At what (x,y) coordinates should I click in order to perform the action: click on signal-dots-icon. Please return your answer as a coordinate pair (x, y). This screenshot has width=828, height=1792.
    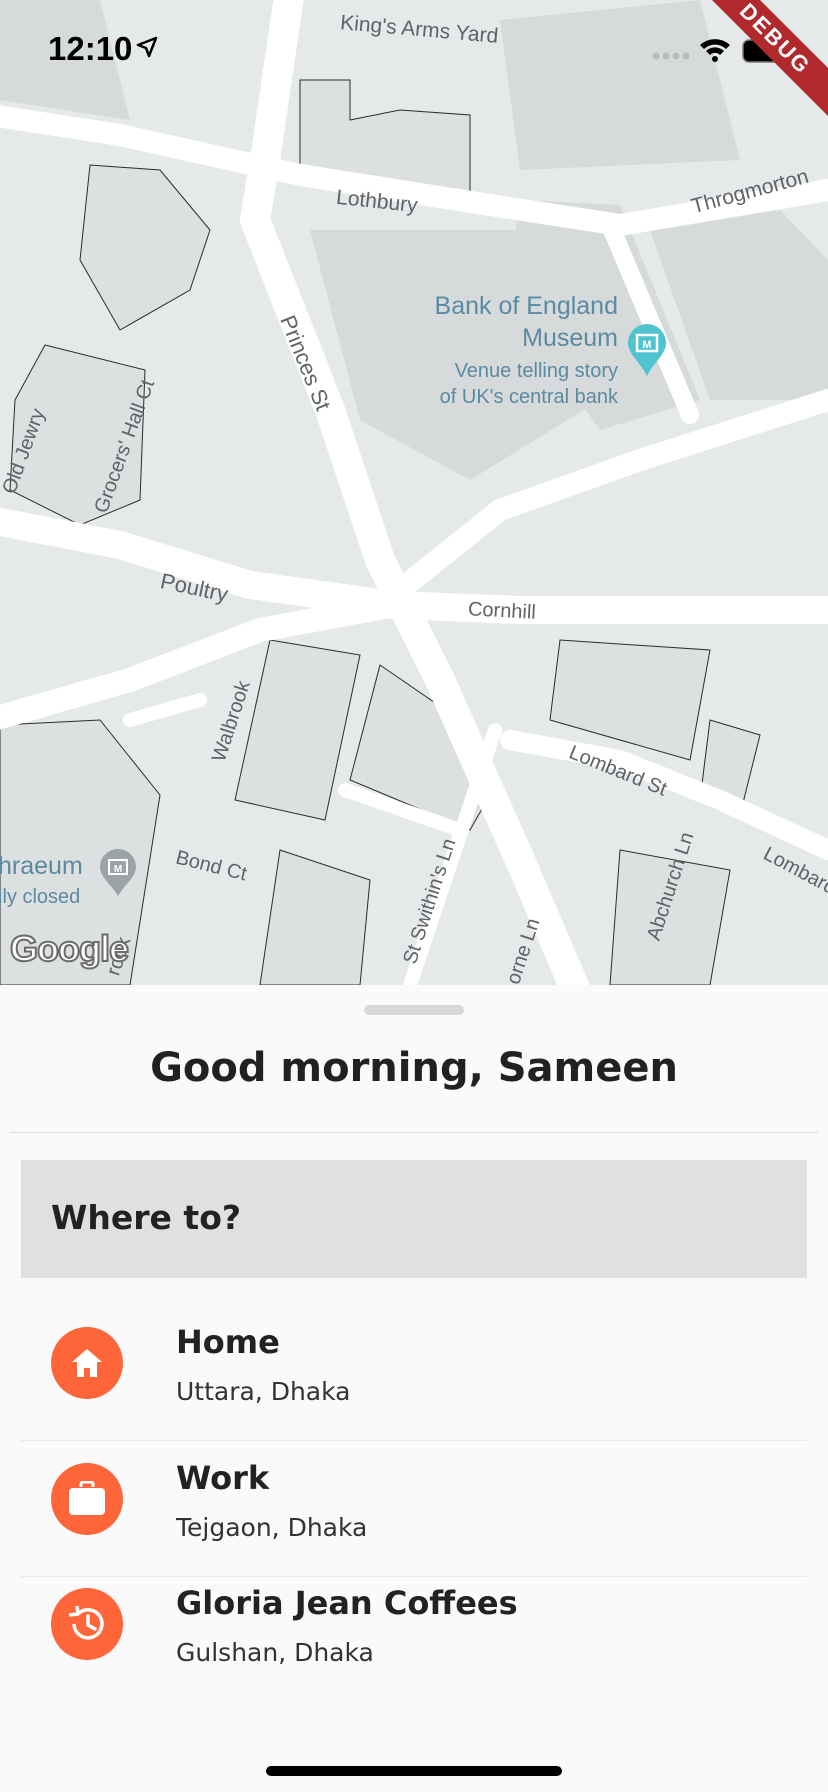
    Looking at the image, I should click on (671, 56).